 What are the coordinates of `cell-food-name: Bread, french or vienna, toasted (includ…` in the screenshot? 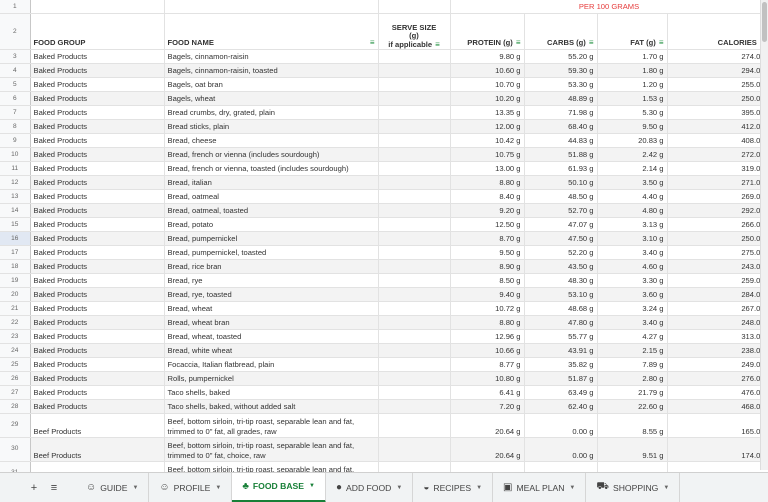 It's located at (271, 168).